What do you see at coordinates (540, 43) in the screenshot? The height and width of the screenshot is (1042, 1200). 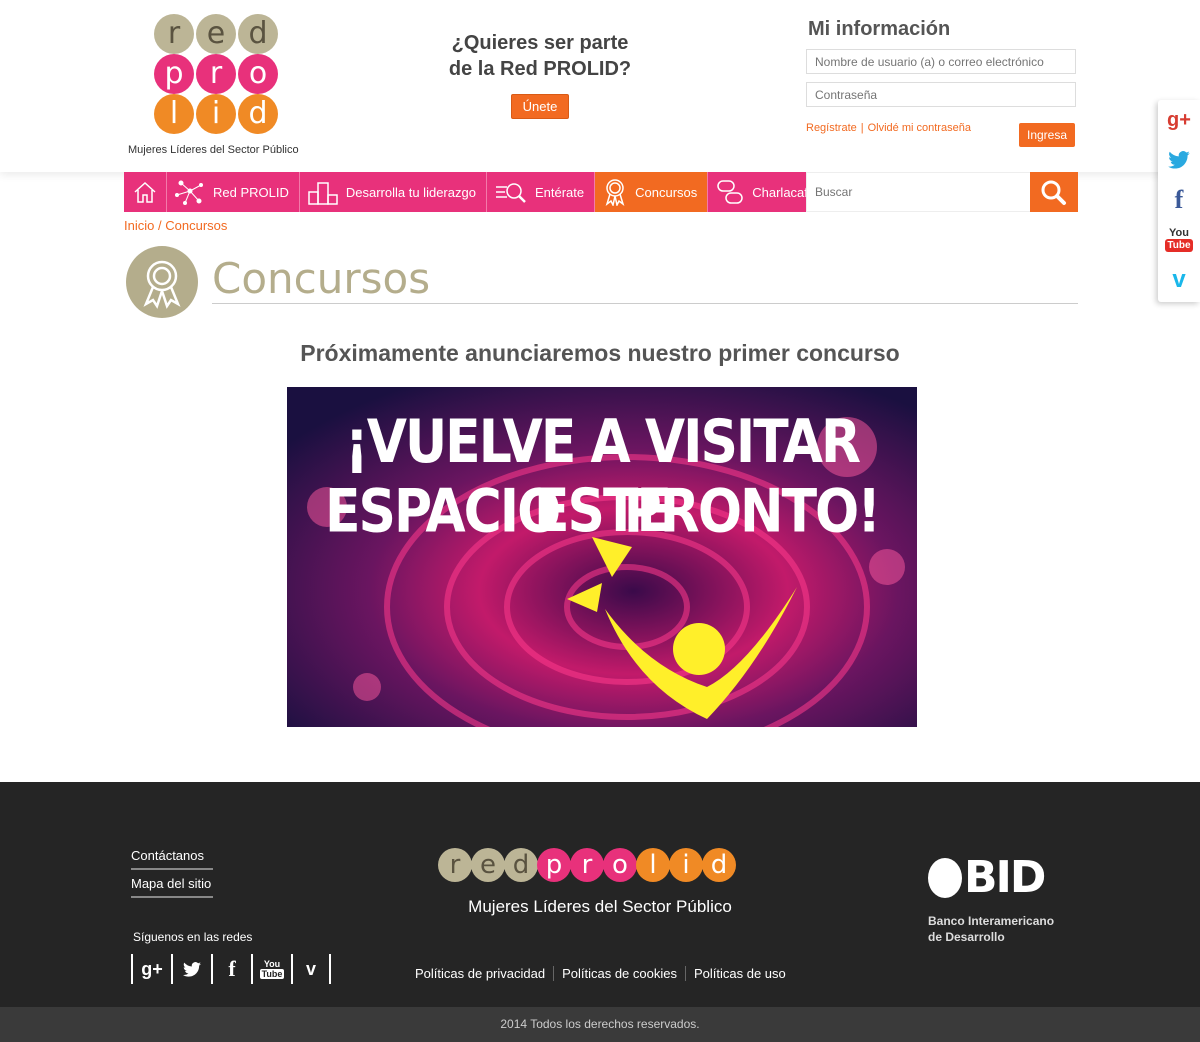 I see `cta-title-line1: ¿Quieres ser parte` at bounding box center [540, 43].